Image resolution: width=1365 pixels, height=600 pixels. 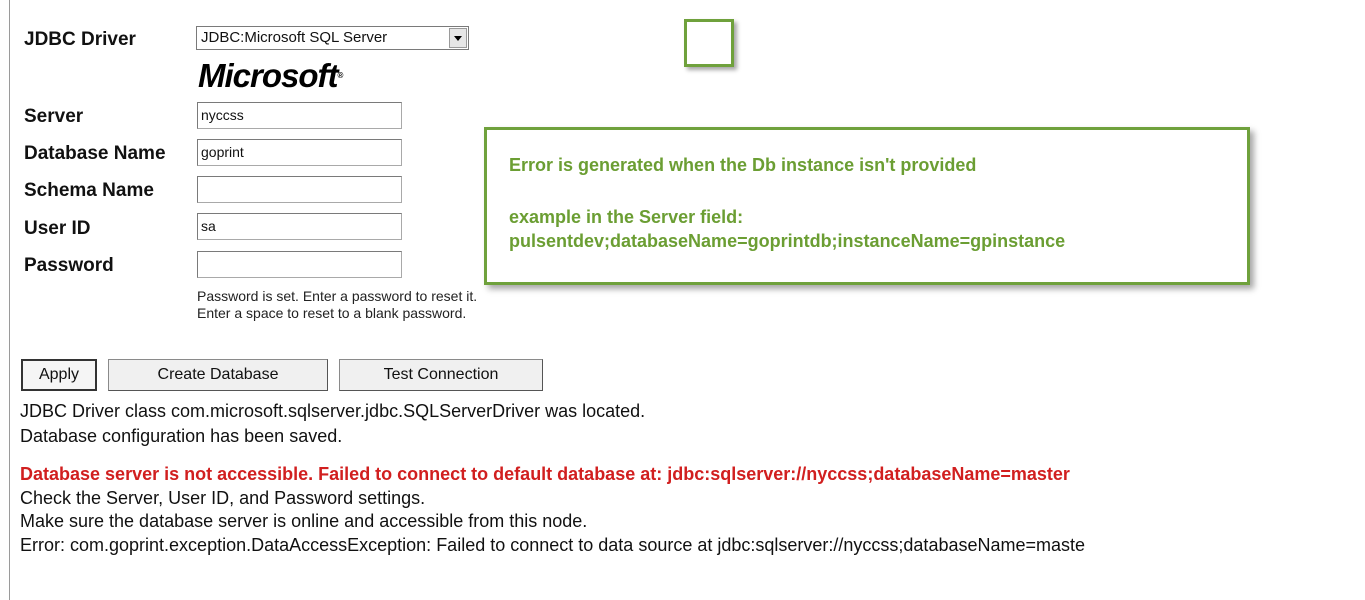 I want to click on microsoft-logo-text: Microsoft, so click(x=268, y=75).